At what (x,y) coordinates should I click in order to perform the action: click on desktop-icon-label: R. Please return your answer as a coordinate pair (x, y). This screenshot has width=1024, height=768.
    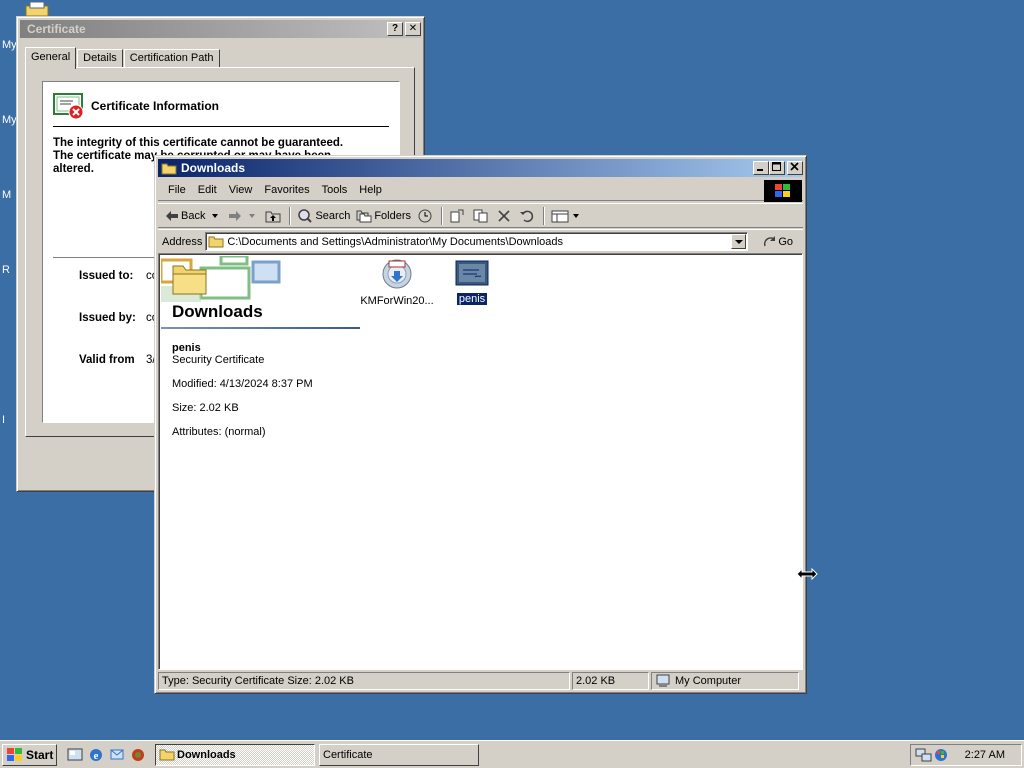
    Looking at the image, I should click on (6, 270).